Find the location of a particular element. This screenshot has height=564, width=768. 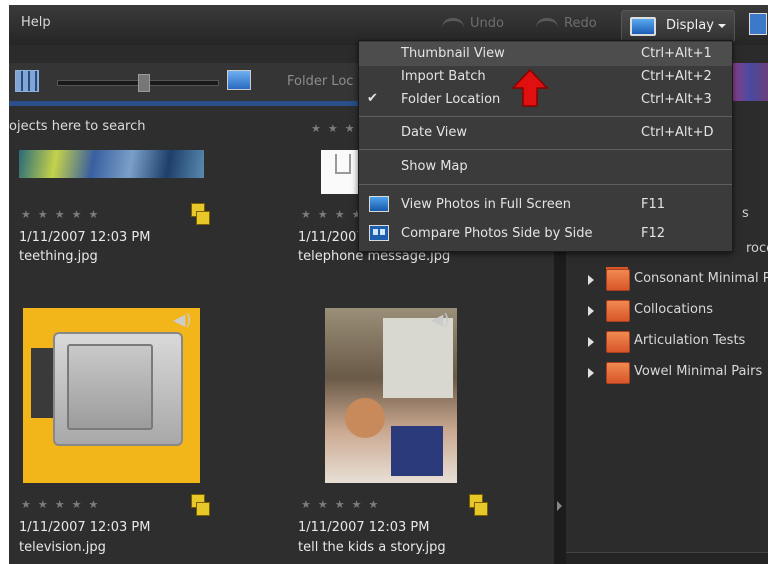

keyword-item: Vowel Minimal Pairs is located at coordinates (667, 373).